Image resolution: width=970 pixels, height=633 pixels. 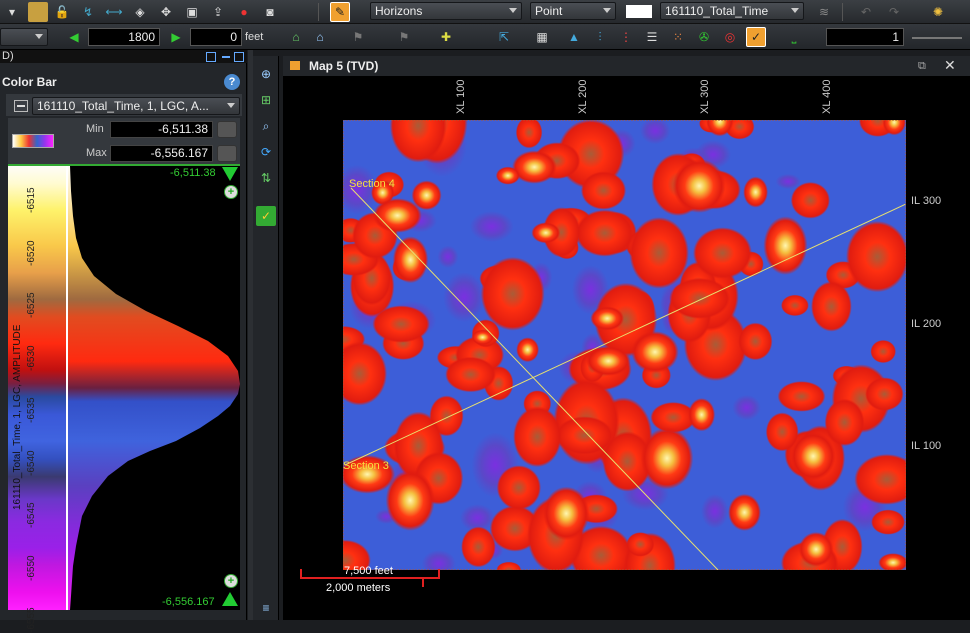 I want to click on home-icon: ⌂, so click(x=296, y=37).